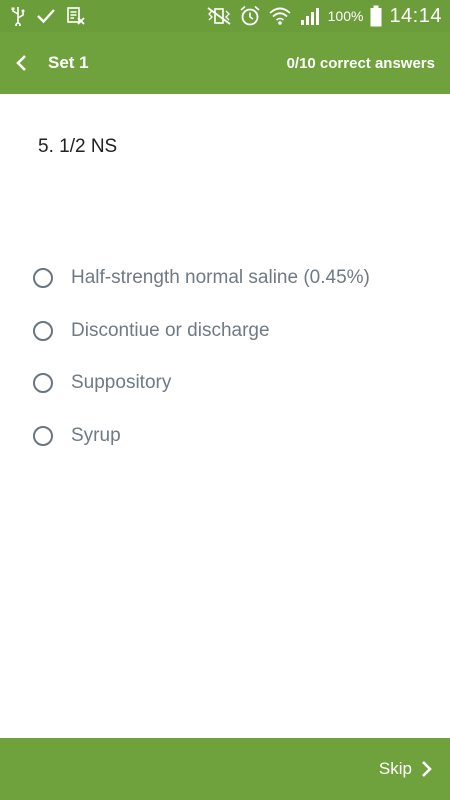 The width and height of the screenshot is (450, 800). What do you see at coordinates (376, 16) in the screenshot?
I see `battery-icon` at bounding box center [376, 16].